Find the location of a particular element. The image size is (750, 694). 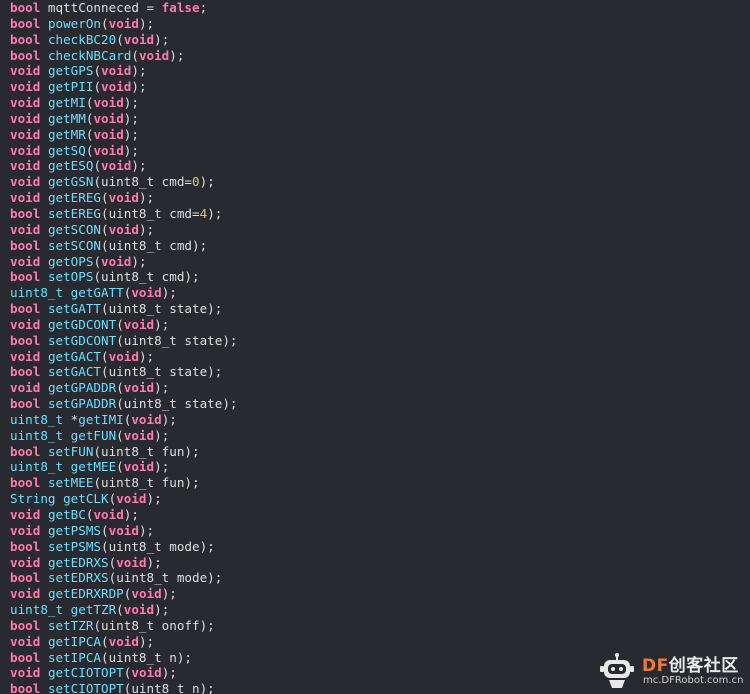

code-line: uint8_t getFUN(void); is located at coordinates (124, 436).